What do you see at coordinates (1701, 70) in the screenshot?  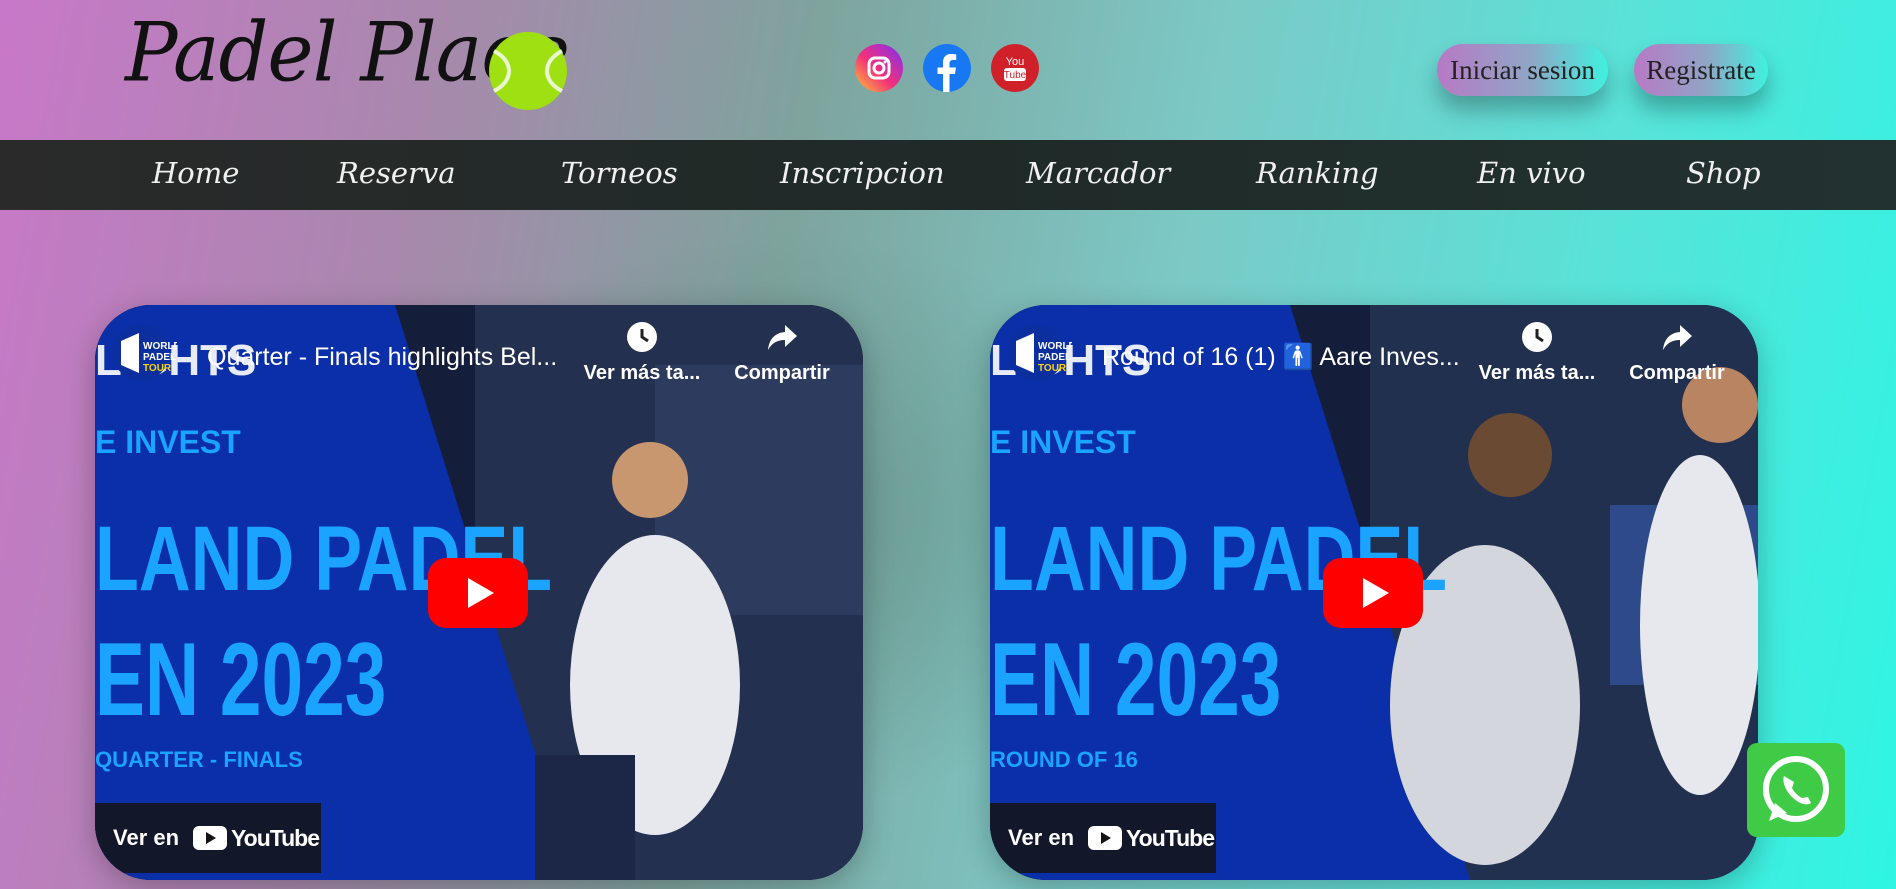 I see `register-button: Registrate` at bounding box center [1701, 70].